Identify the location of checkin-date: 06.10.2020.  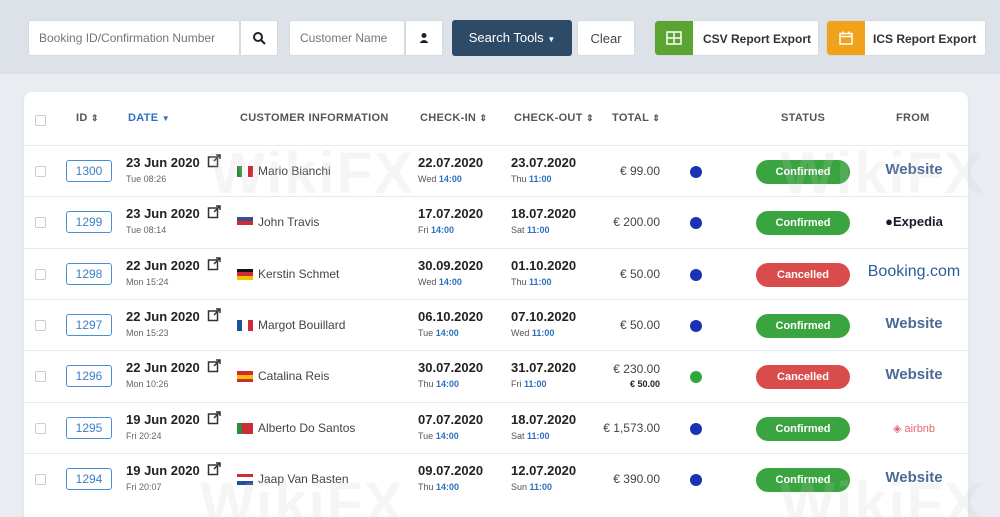
(451, 316).